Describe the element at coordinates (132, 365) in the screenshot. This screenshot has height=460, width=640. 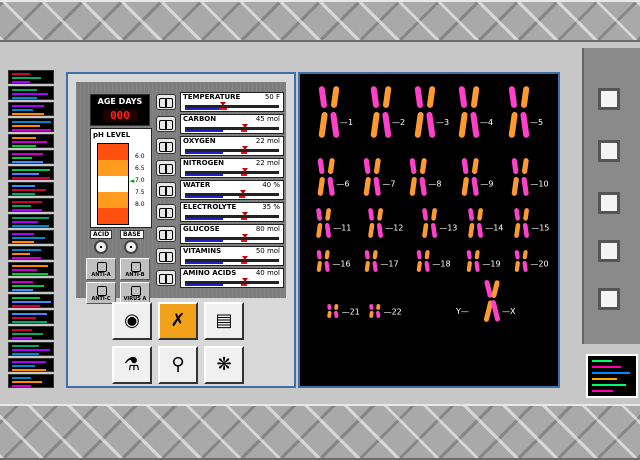
I see `test-tube-button: ⚗` at that location.